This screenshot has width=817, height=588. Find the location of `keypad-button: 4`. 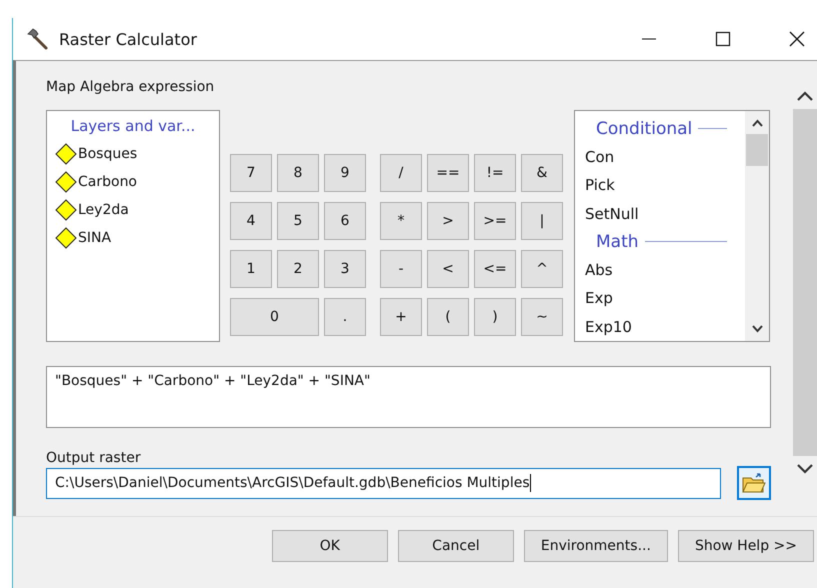

keypad-button: 4 is located at coordinates (251, 221).